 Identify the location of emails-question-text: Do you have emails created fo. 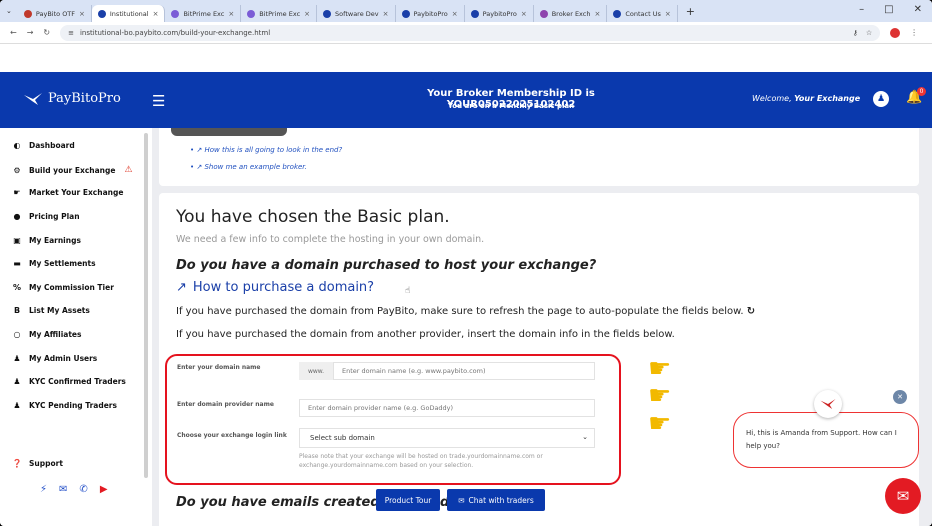
(287, 502).